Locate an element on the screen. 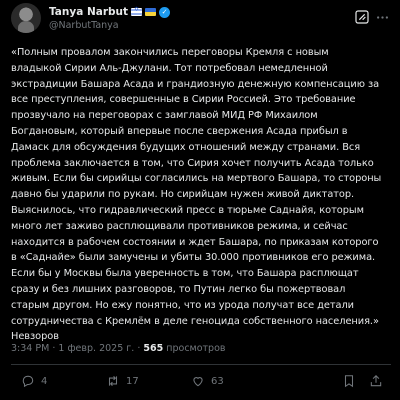 This screenshot has width=400, height=400. bookmark-icon is located at coordinates (349, 381).